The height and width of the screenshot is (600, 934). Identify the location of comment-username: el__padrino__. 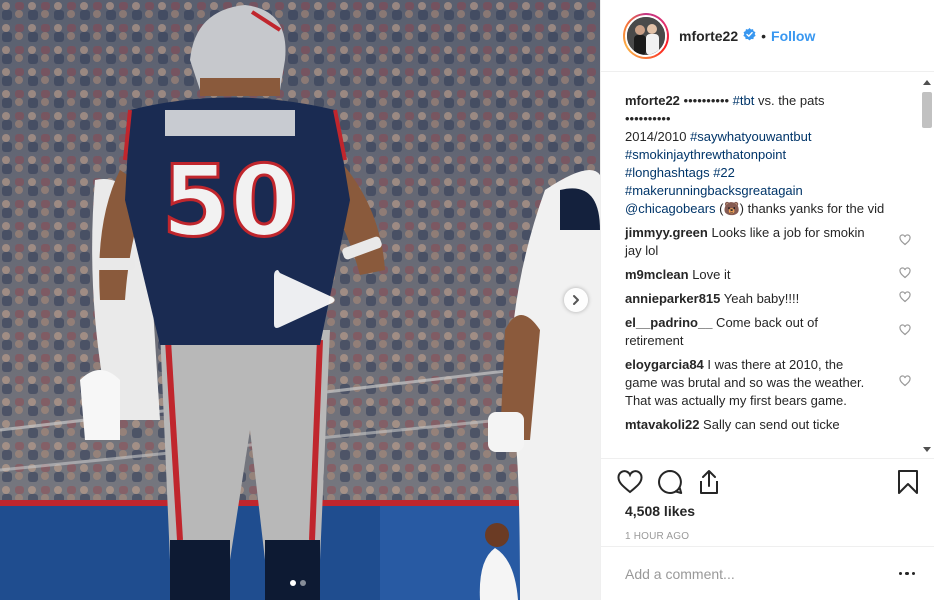
(668, 322).